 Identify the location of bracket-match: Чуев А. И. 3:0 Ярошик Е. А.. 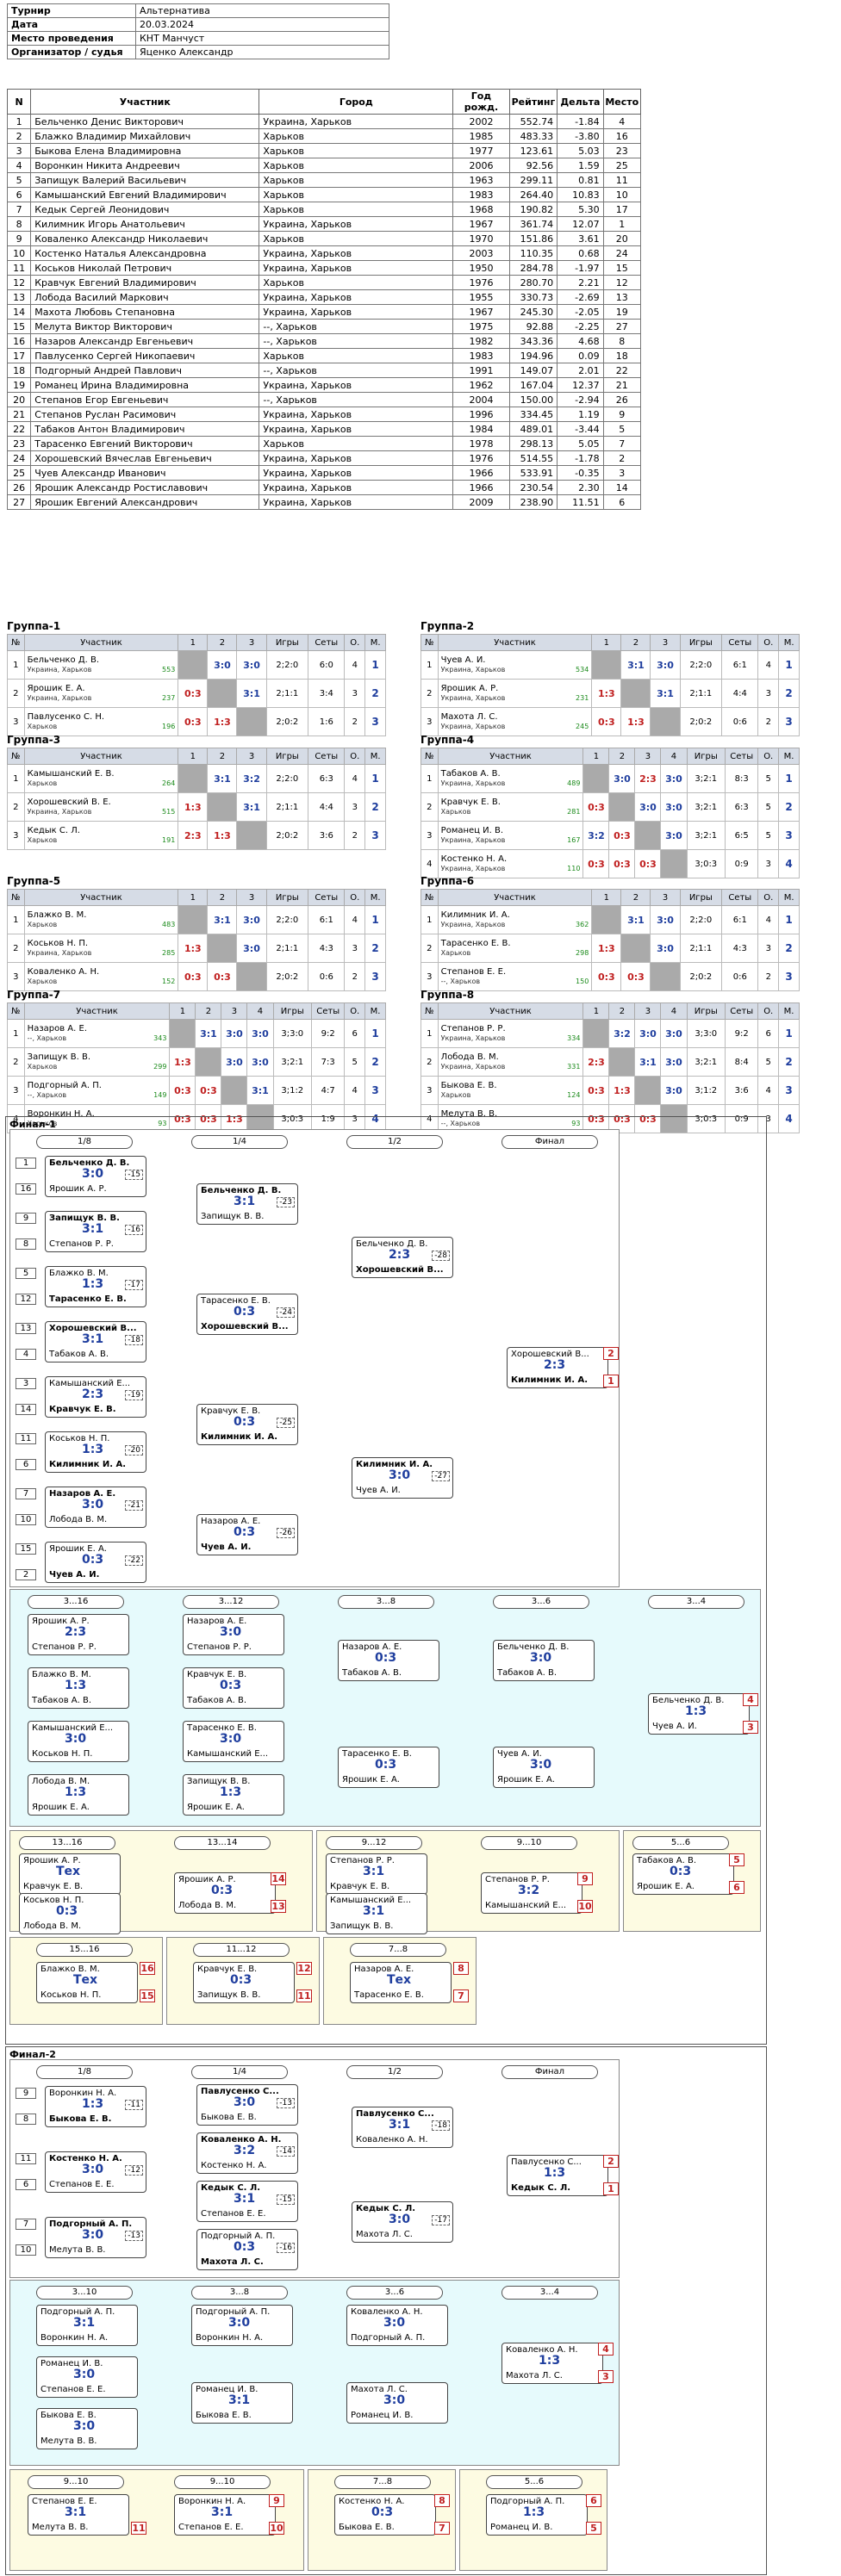
(544, 1768).